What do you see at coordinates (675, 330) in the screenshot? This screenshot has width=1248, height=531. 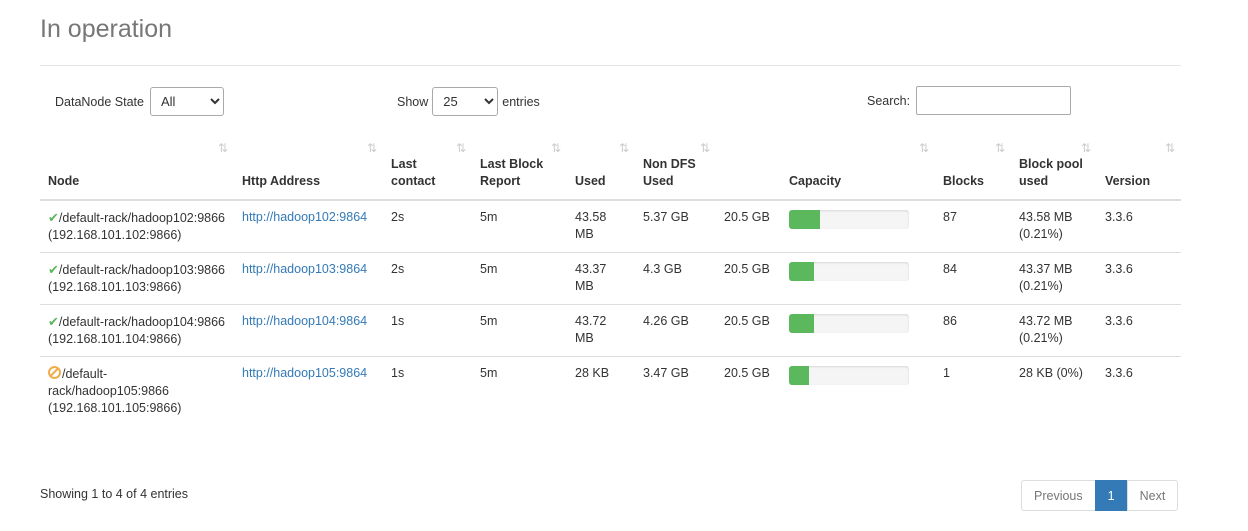 I see `non-dfs-used-cell: 4.26 GB` at bounding box center [675, 330].